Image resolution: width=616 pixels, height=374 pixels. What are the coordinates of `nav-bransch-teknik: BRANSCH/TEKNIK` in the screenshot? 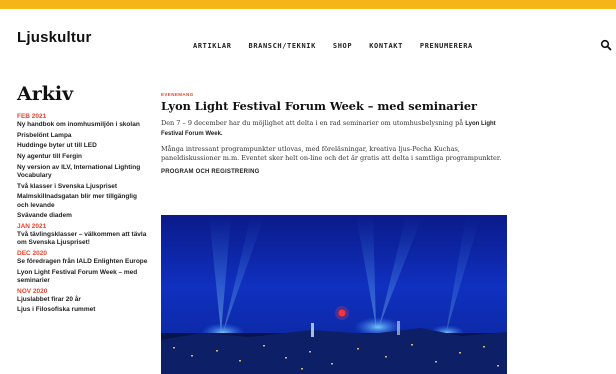 It's located at (282, 46).